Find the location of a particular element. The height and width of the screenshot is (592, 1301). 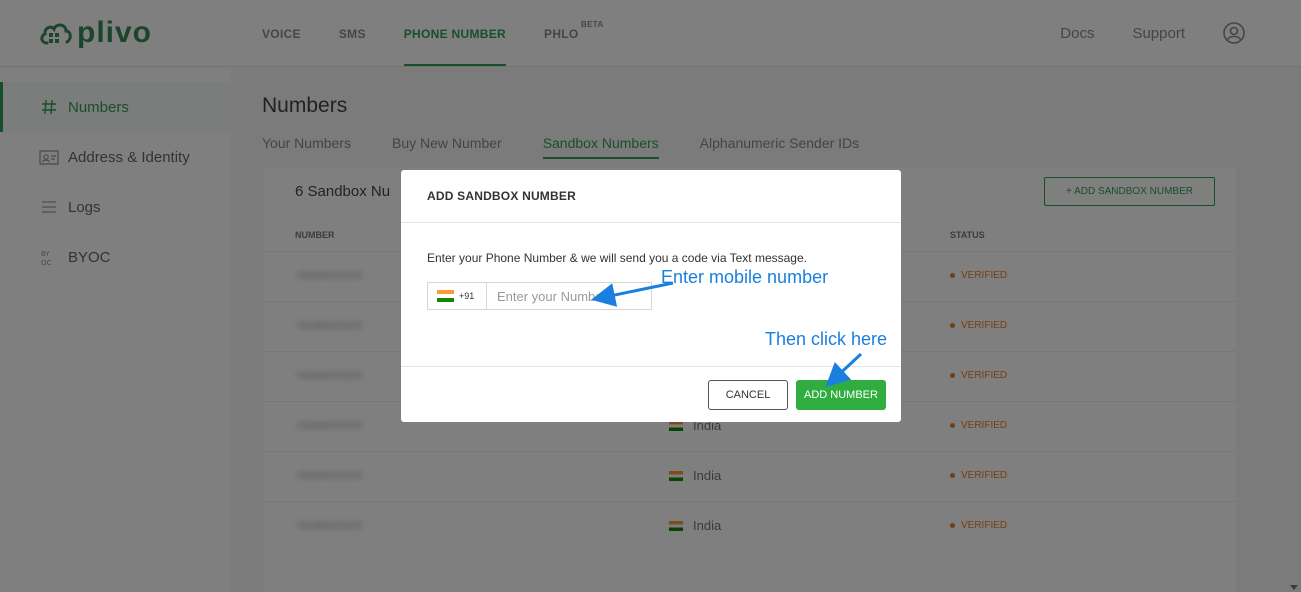

dialog-title: ADD SANDBOX NUMBER is located at coordinates (501, 196).